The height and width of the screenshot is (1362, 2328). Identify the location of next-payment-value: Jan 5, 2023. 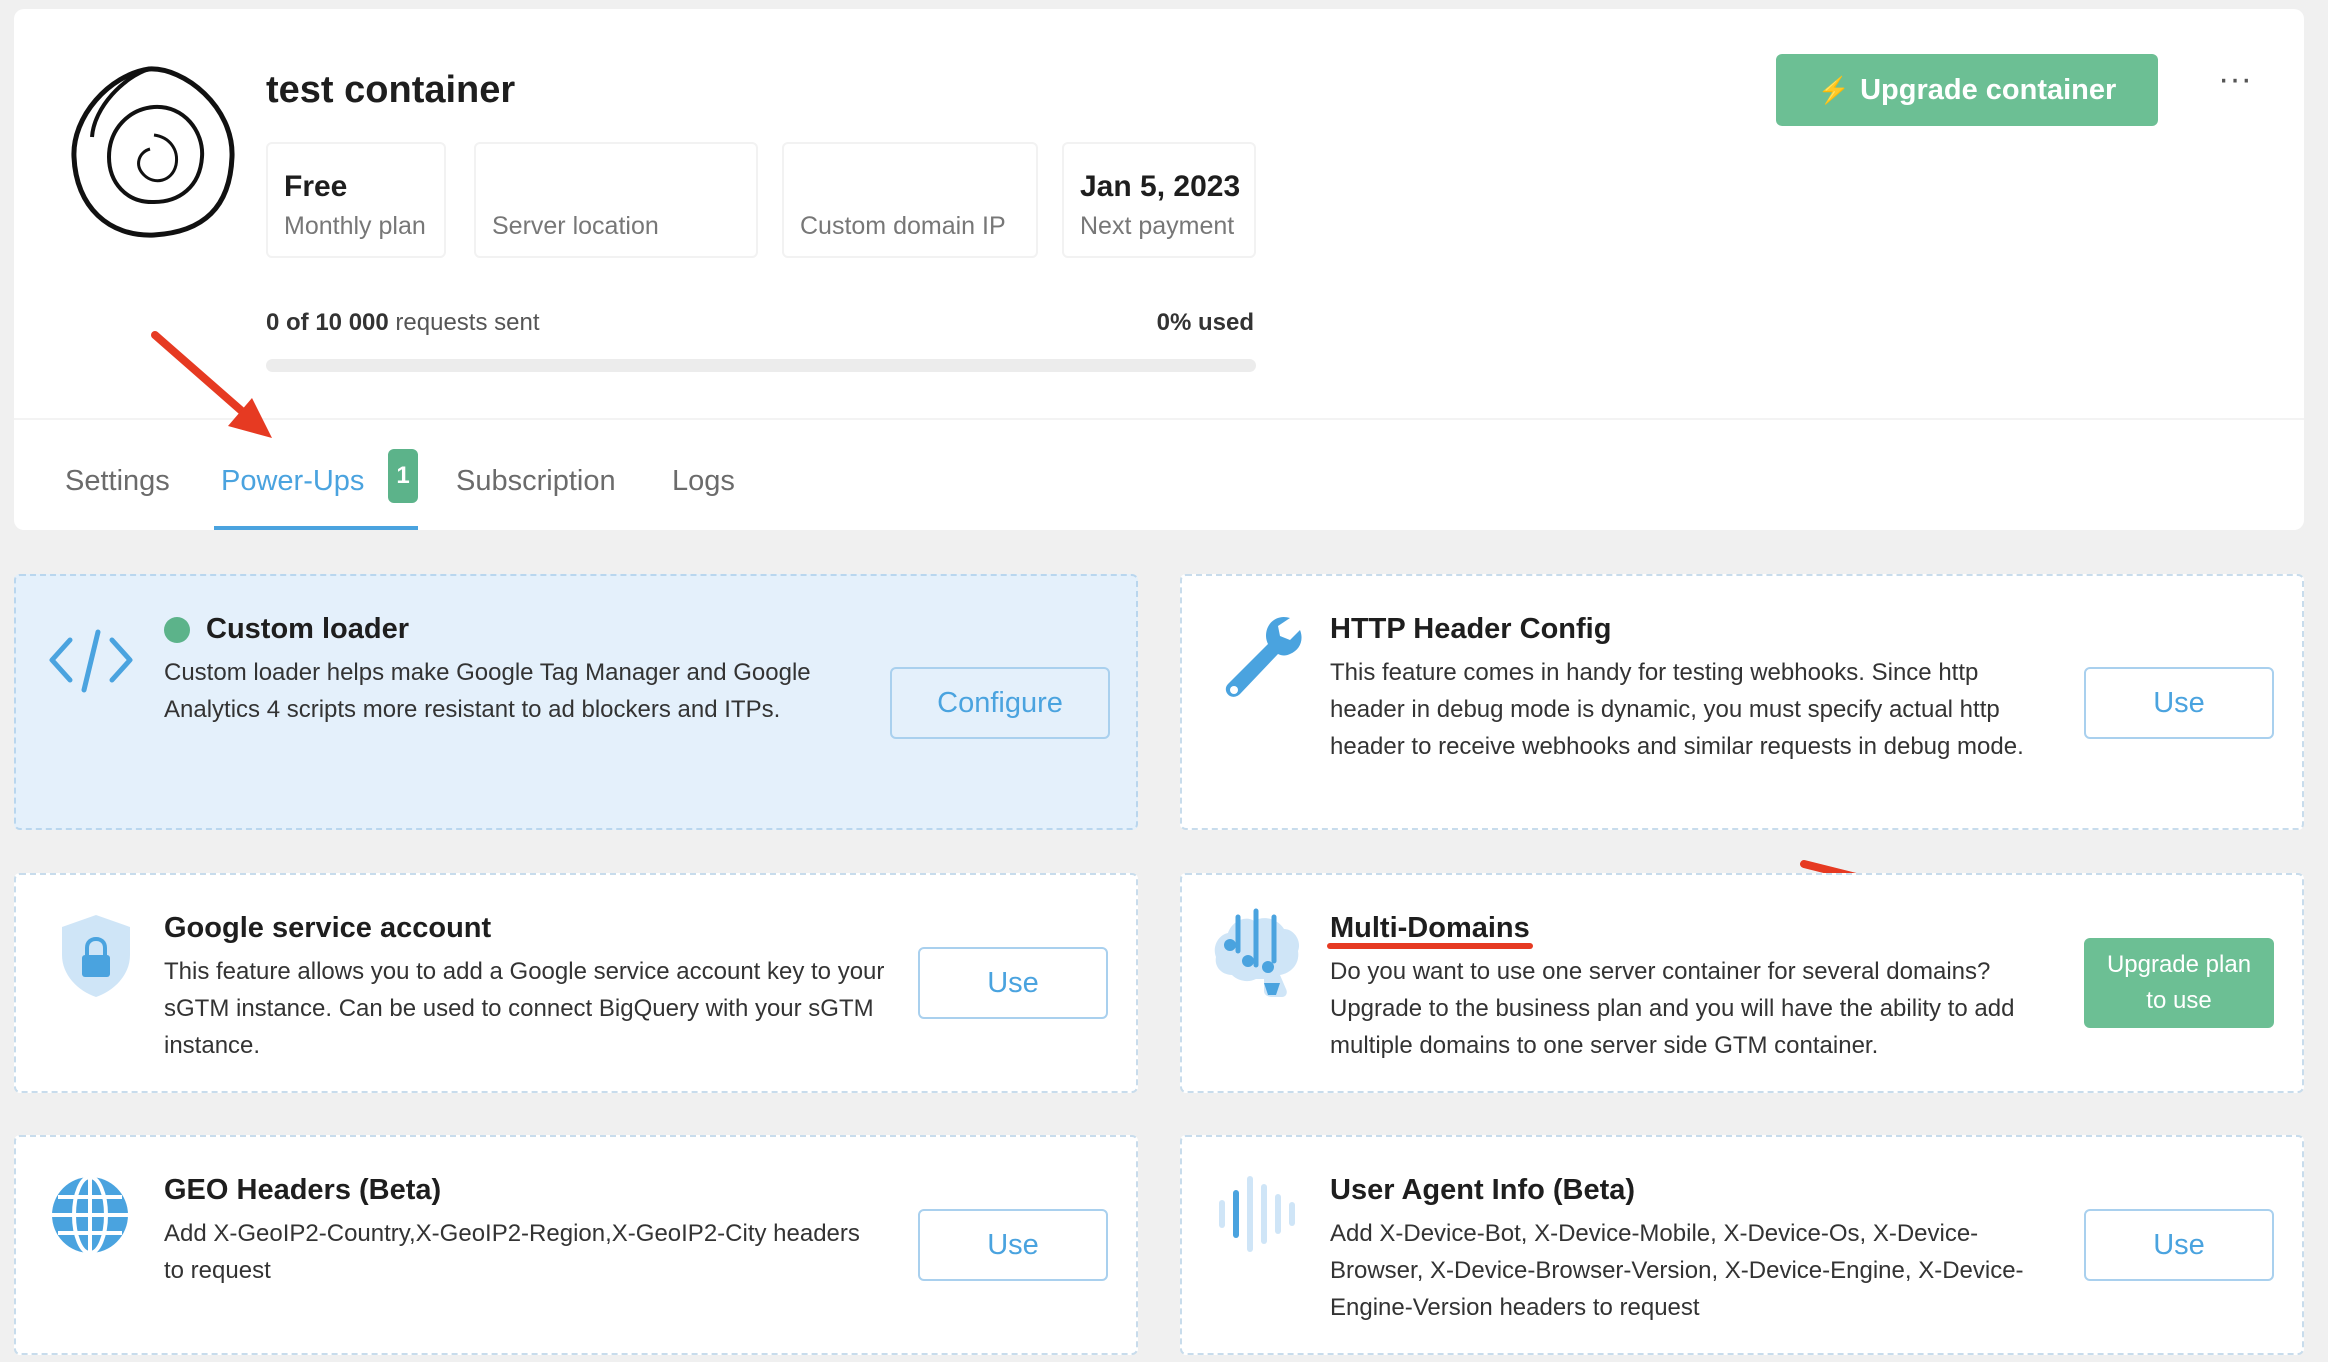
(1160, 186).